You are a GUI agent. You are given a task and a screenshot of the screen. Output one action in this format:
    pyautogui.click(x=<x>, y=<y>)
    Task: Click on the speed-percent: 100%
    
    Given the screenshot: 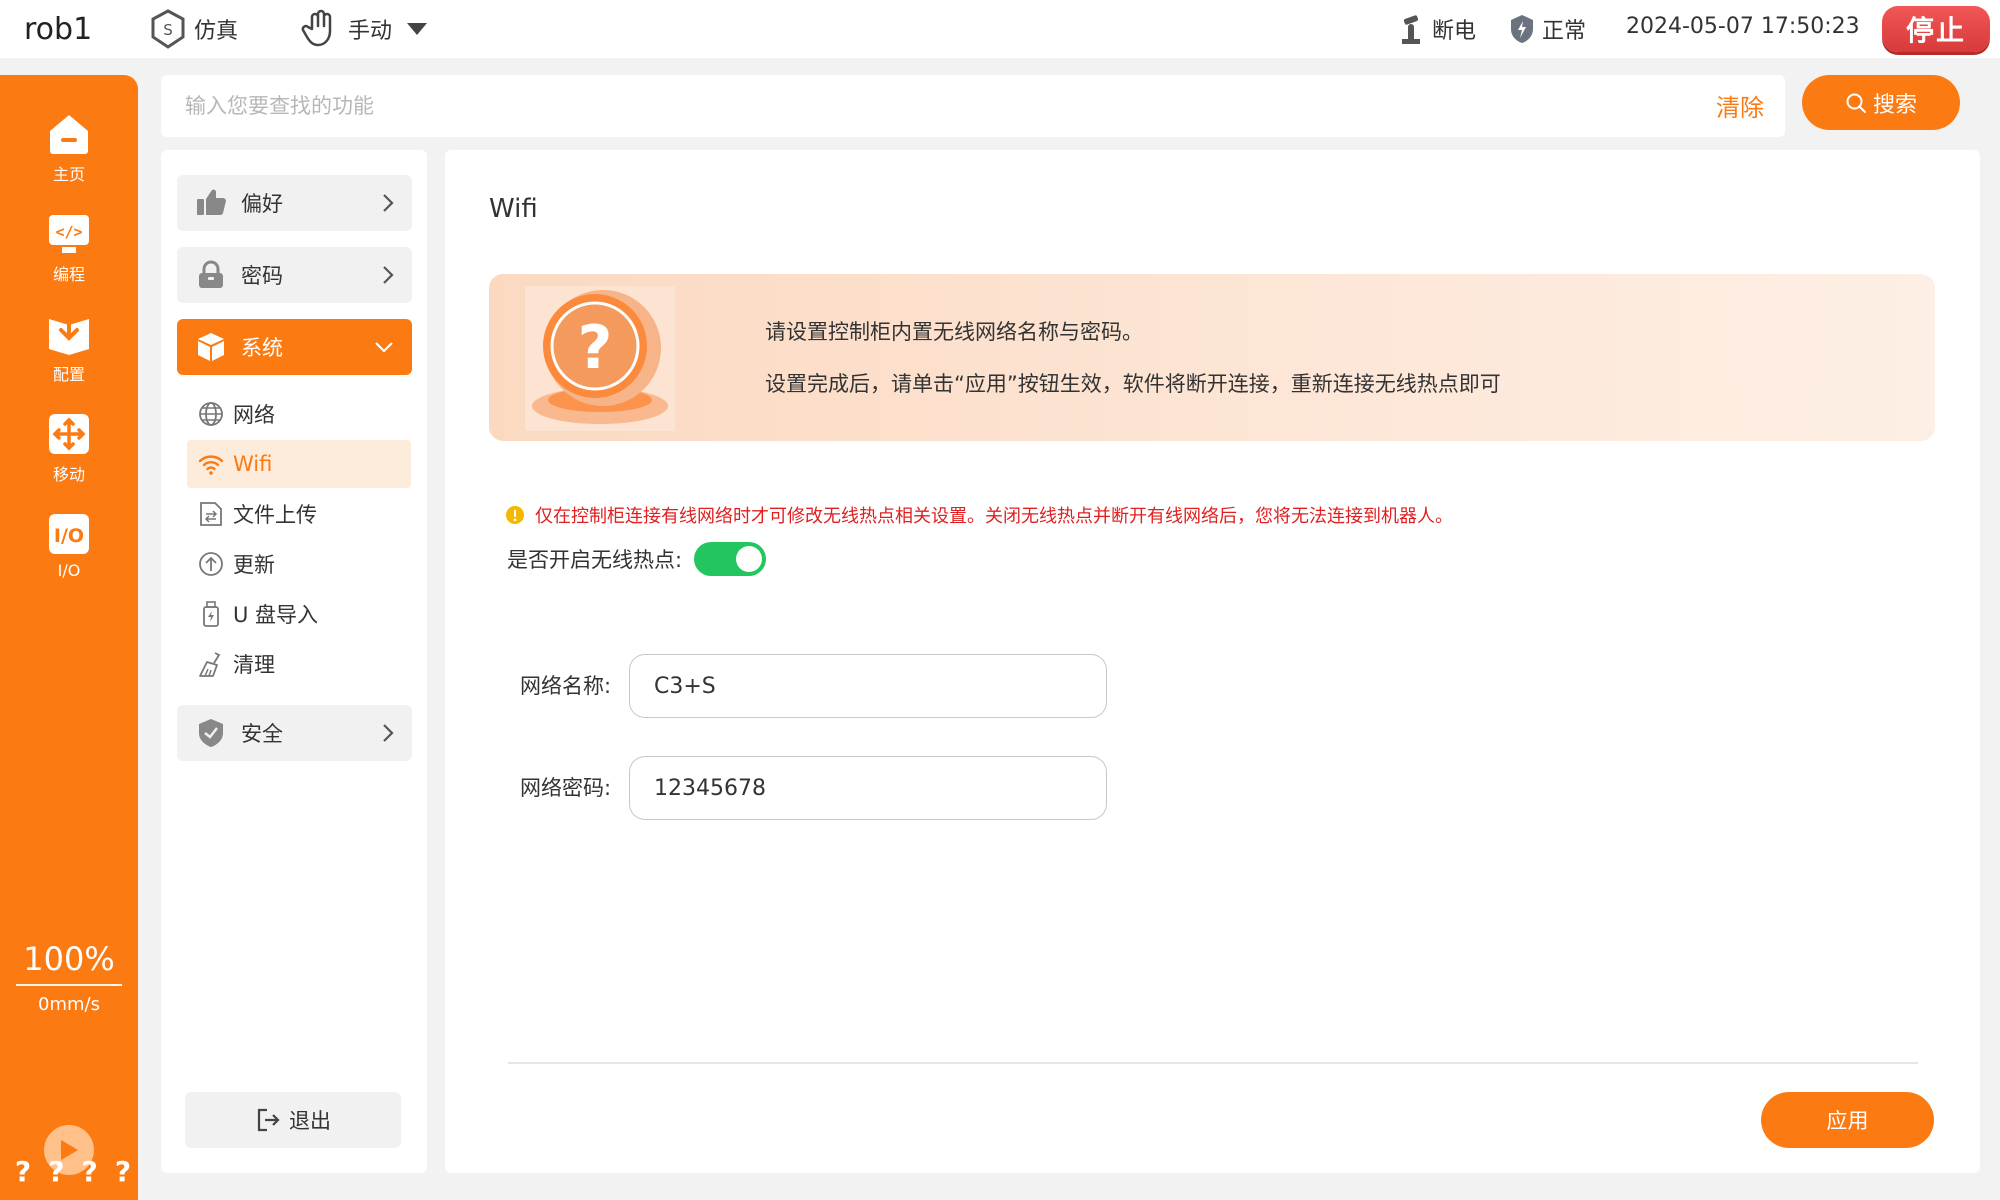 What is the action you would take?
    pyautogui.click(x=69, y=959)
    